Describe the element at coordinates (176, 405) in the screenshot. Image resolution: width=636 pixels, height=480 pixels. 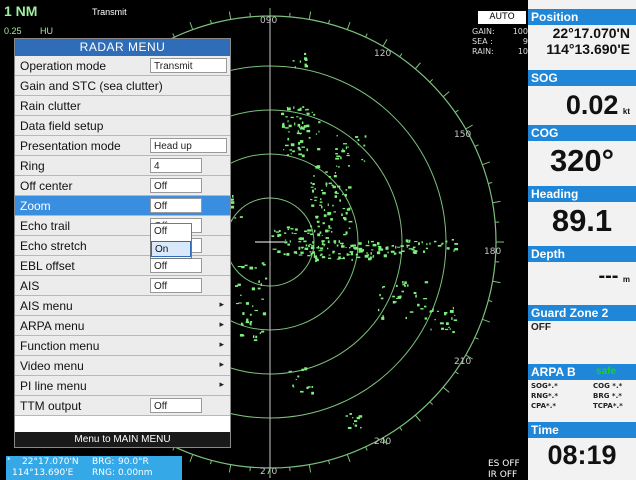
I see `ttm-output-value: Off` at that location.